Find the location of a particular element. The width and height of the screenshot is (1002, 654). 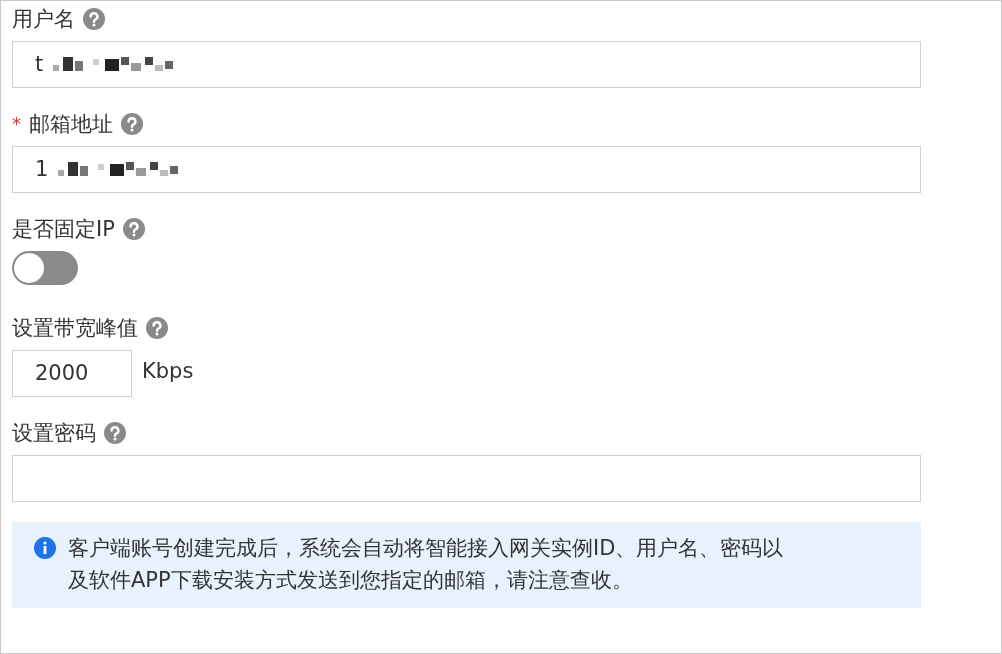

info-icon is located at coordinates (45, 548).